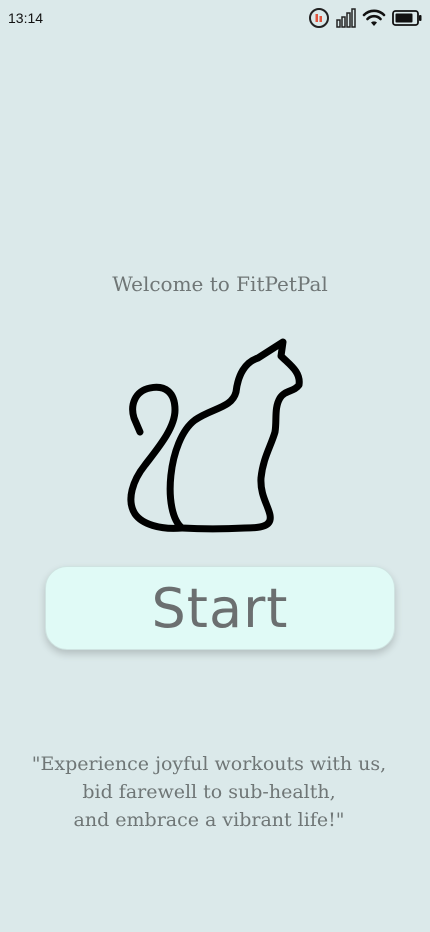 The height and width of the screenshot is (932, 430). I want to click on quote-line-3: and embrace a vibrant life!", so click(209, 820).